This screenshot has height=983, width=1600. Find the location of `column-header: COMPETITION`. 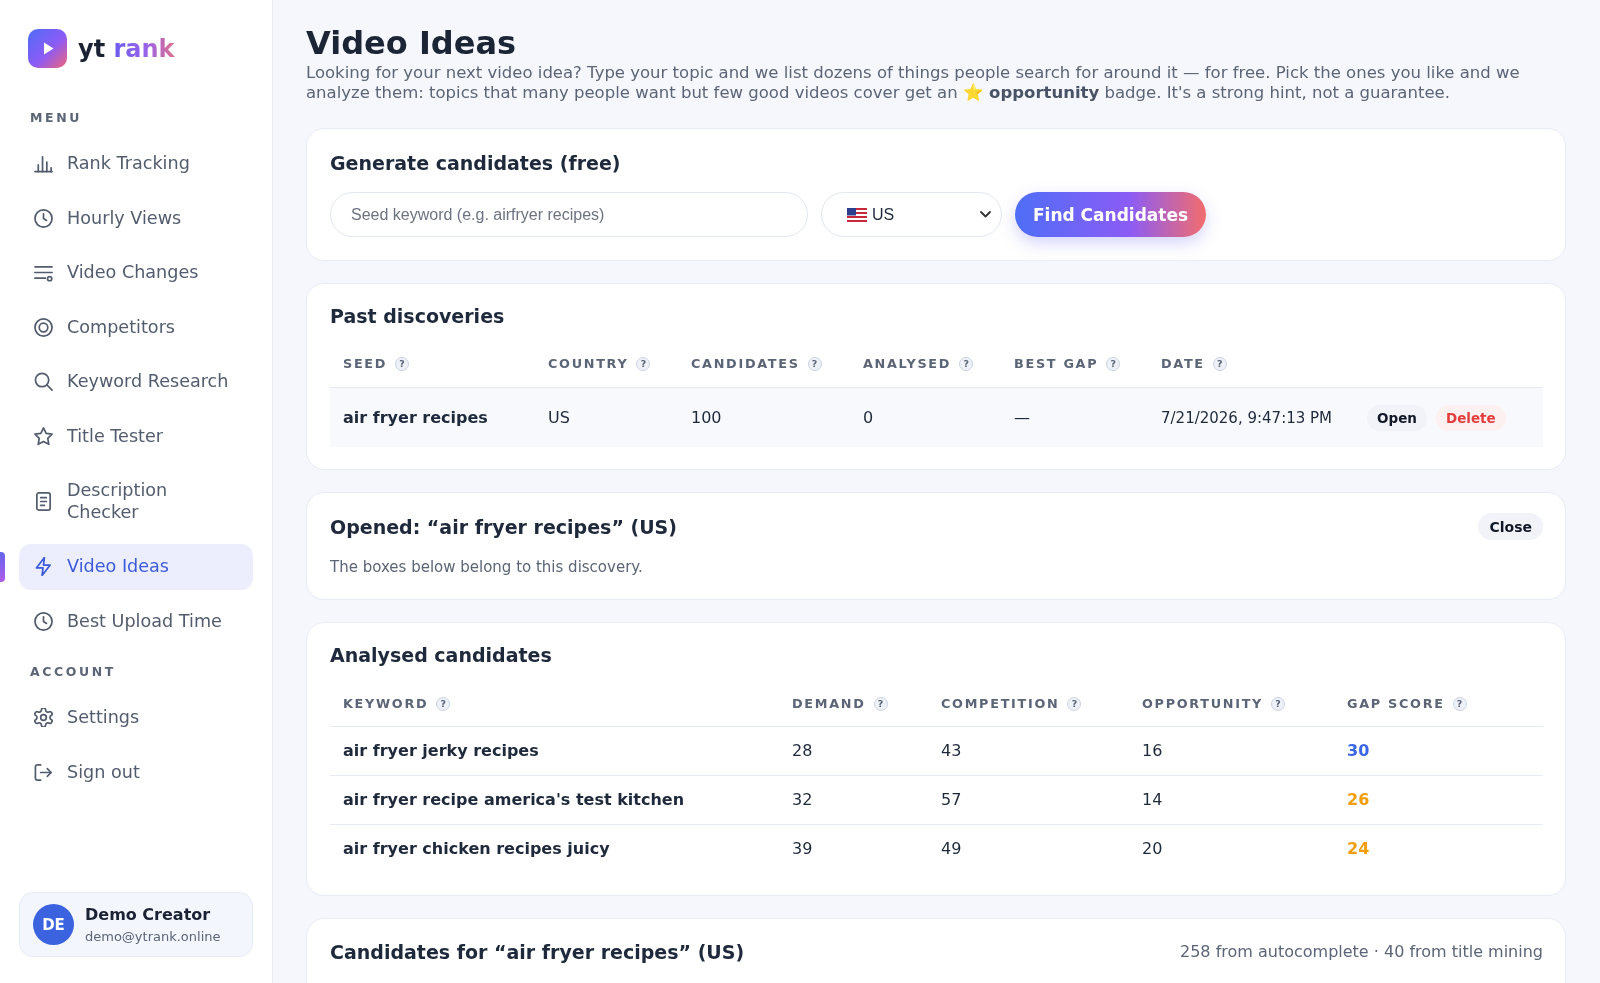

column-header: COMPETITION is located at coordinates (1000, 704).